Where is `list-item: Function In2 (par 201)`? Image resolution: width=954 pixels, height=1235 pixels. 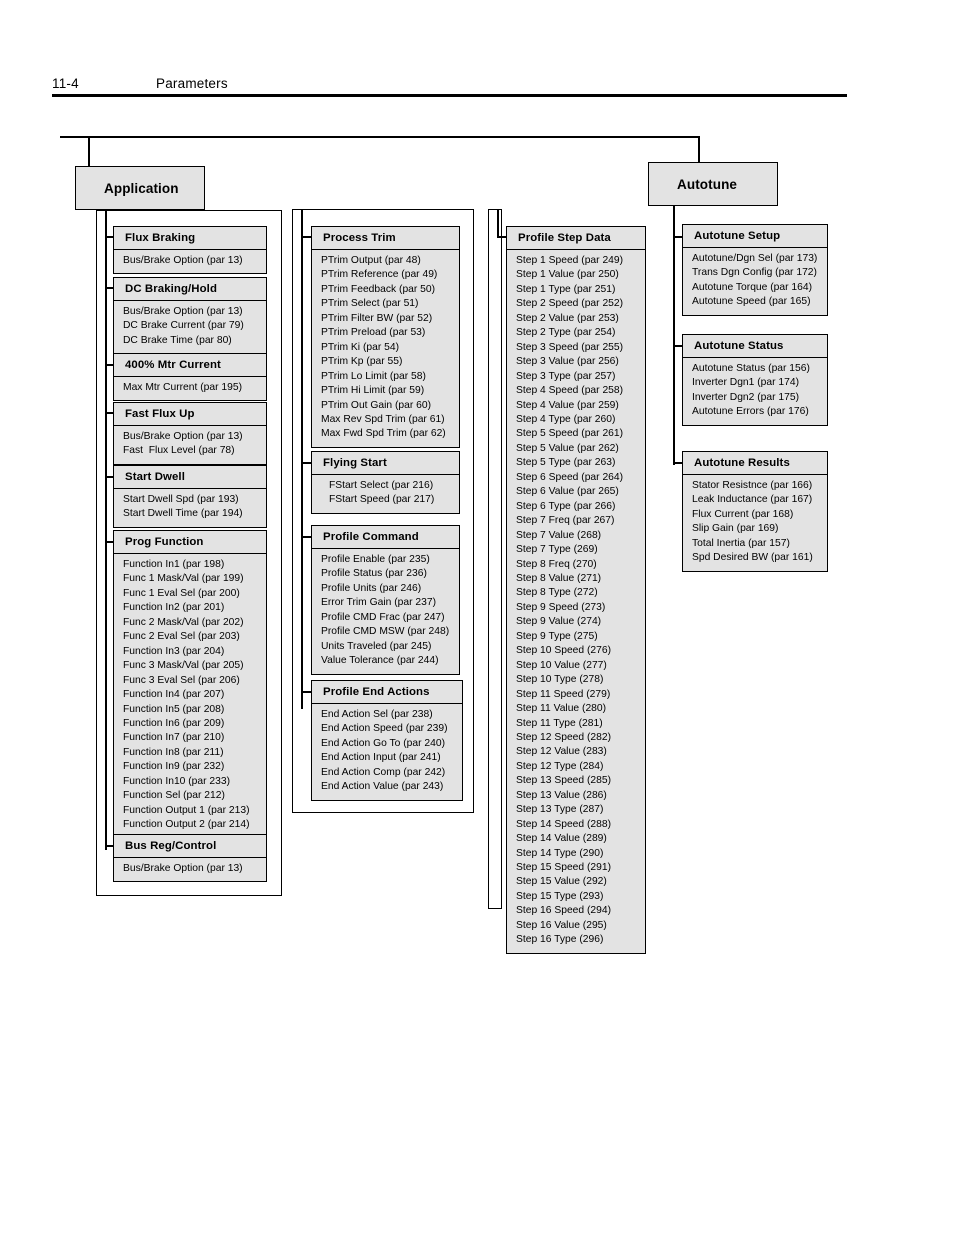
list-item: Function In2 (par 201) is located at coordinates (174, 608).